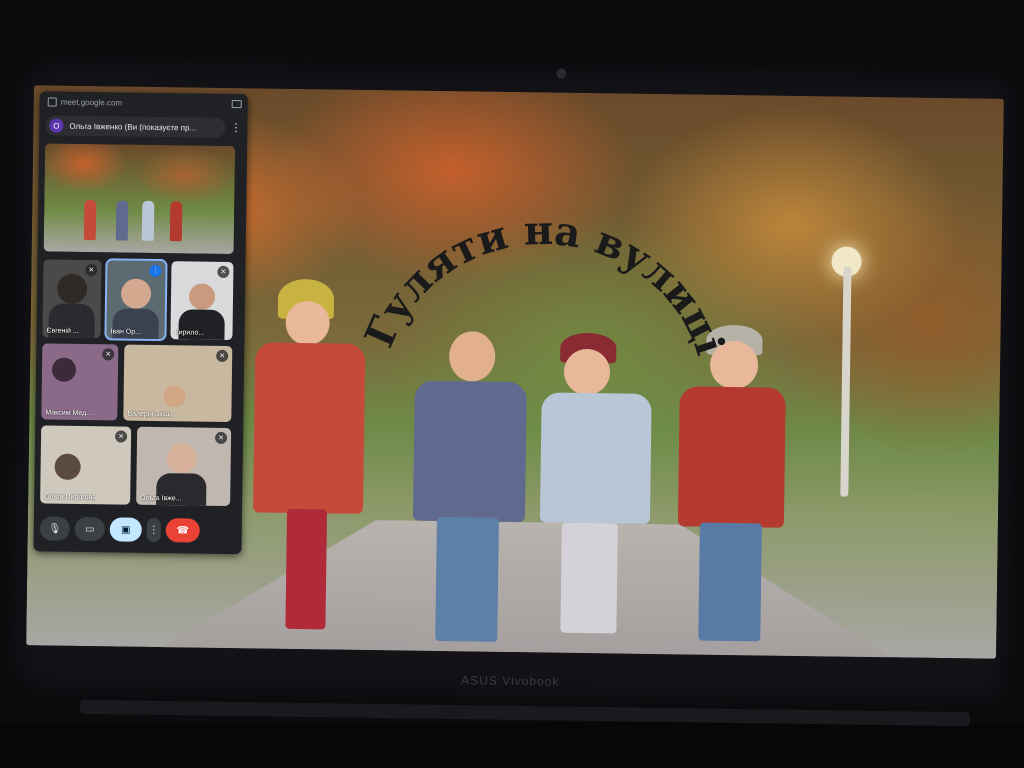 This screenshot has height=768, width=1024. I want to click on end-call-button: ☎, so click(182, 530).